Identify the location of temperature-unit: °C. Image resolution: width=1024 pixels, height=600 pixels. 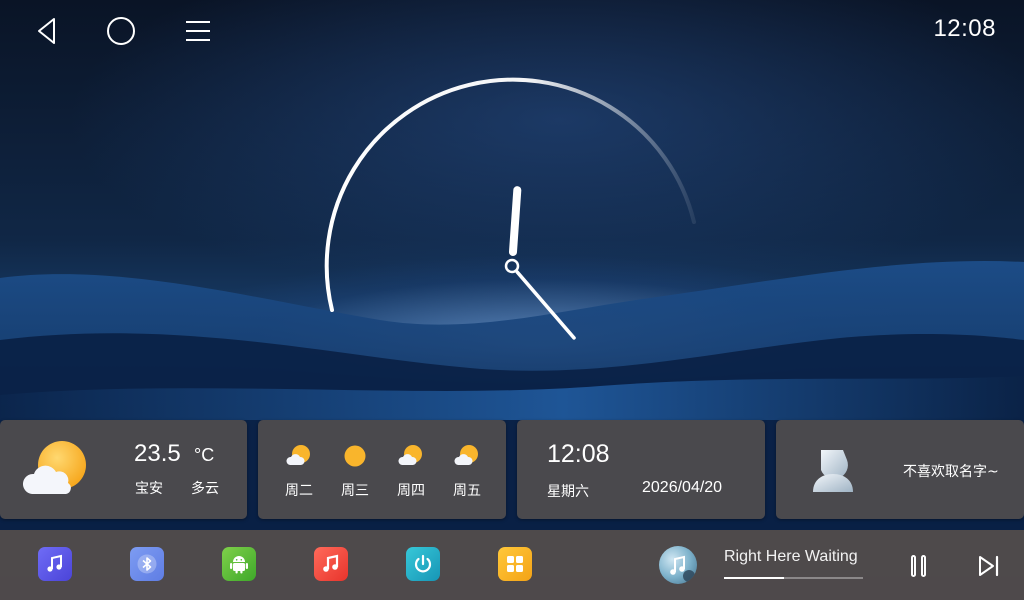
(204, 455).